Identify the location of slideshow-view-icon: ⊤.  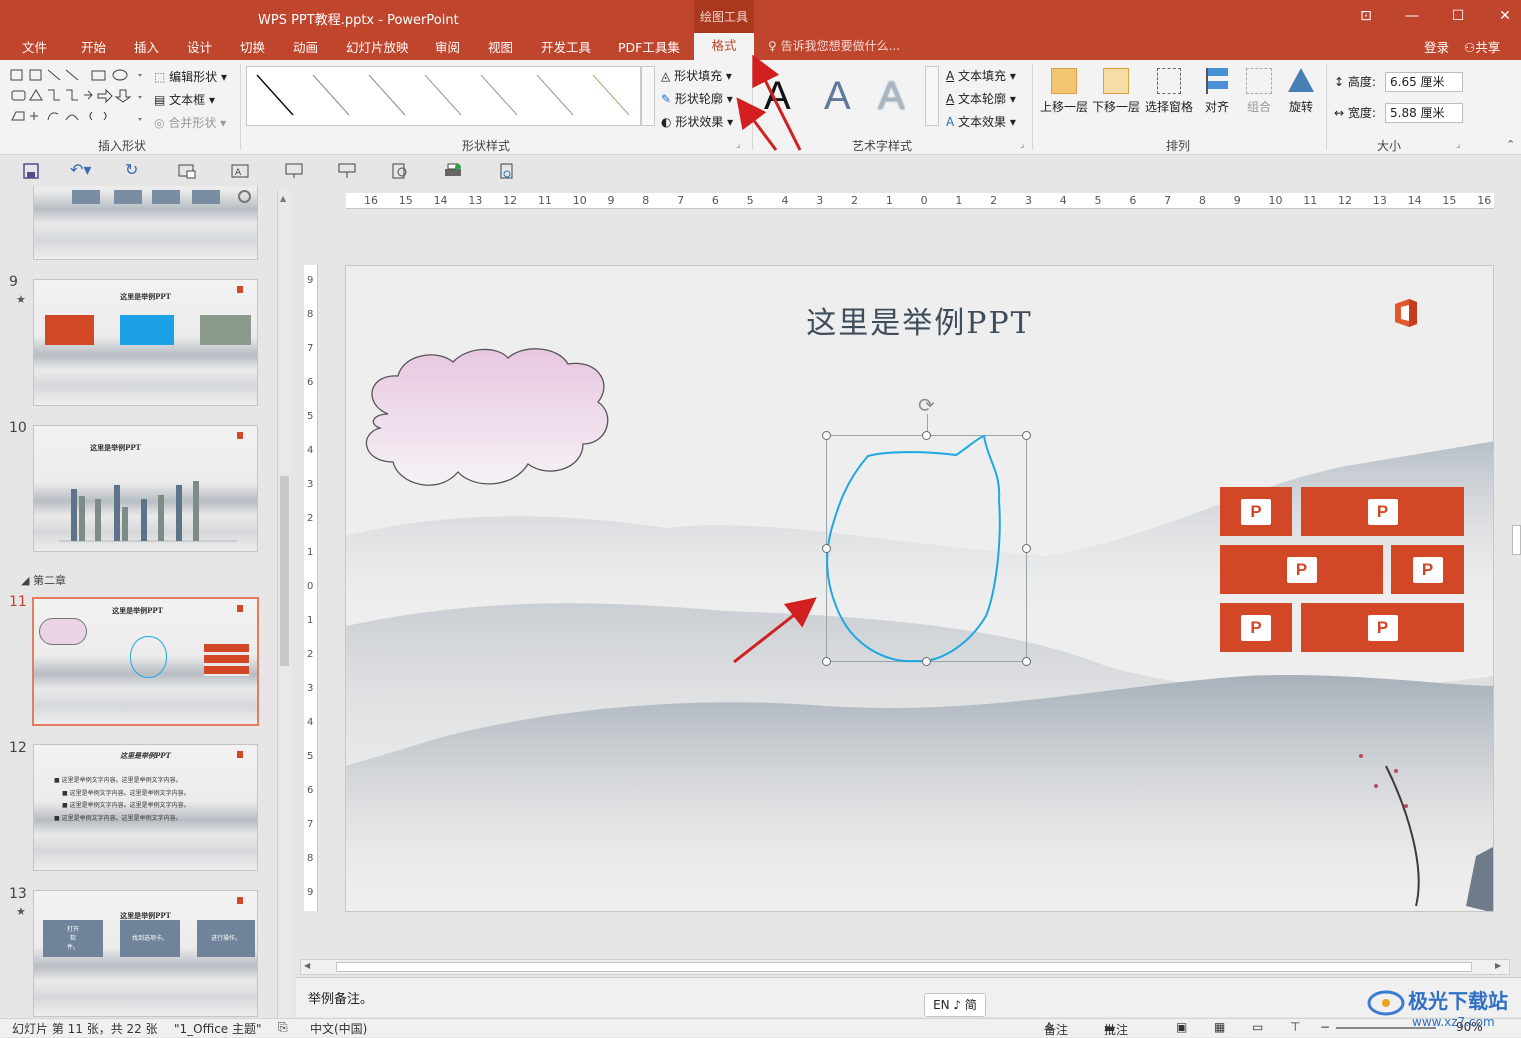
(1295, 1027).